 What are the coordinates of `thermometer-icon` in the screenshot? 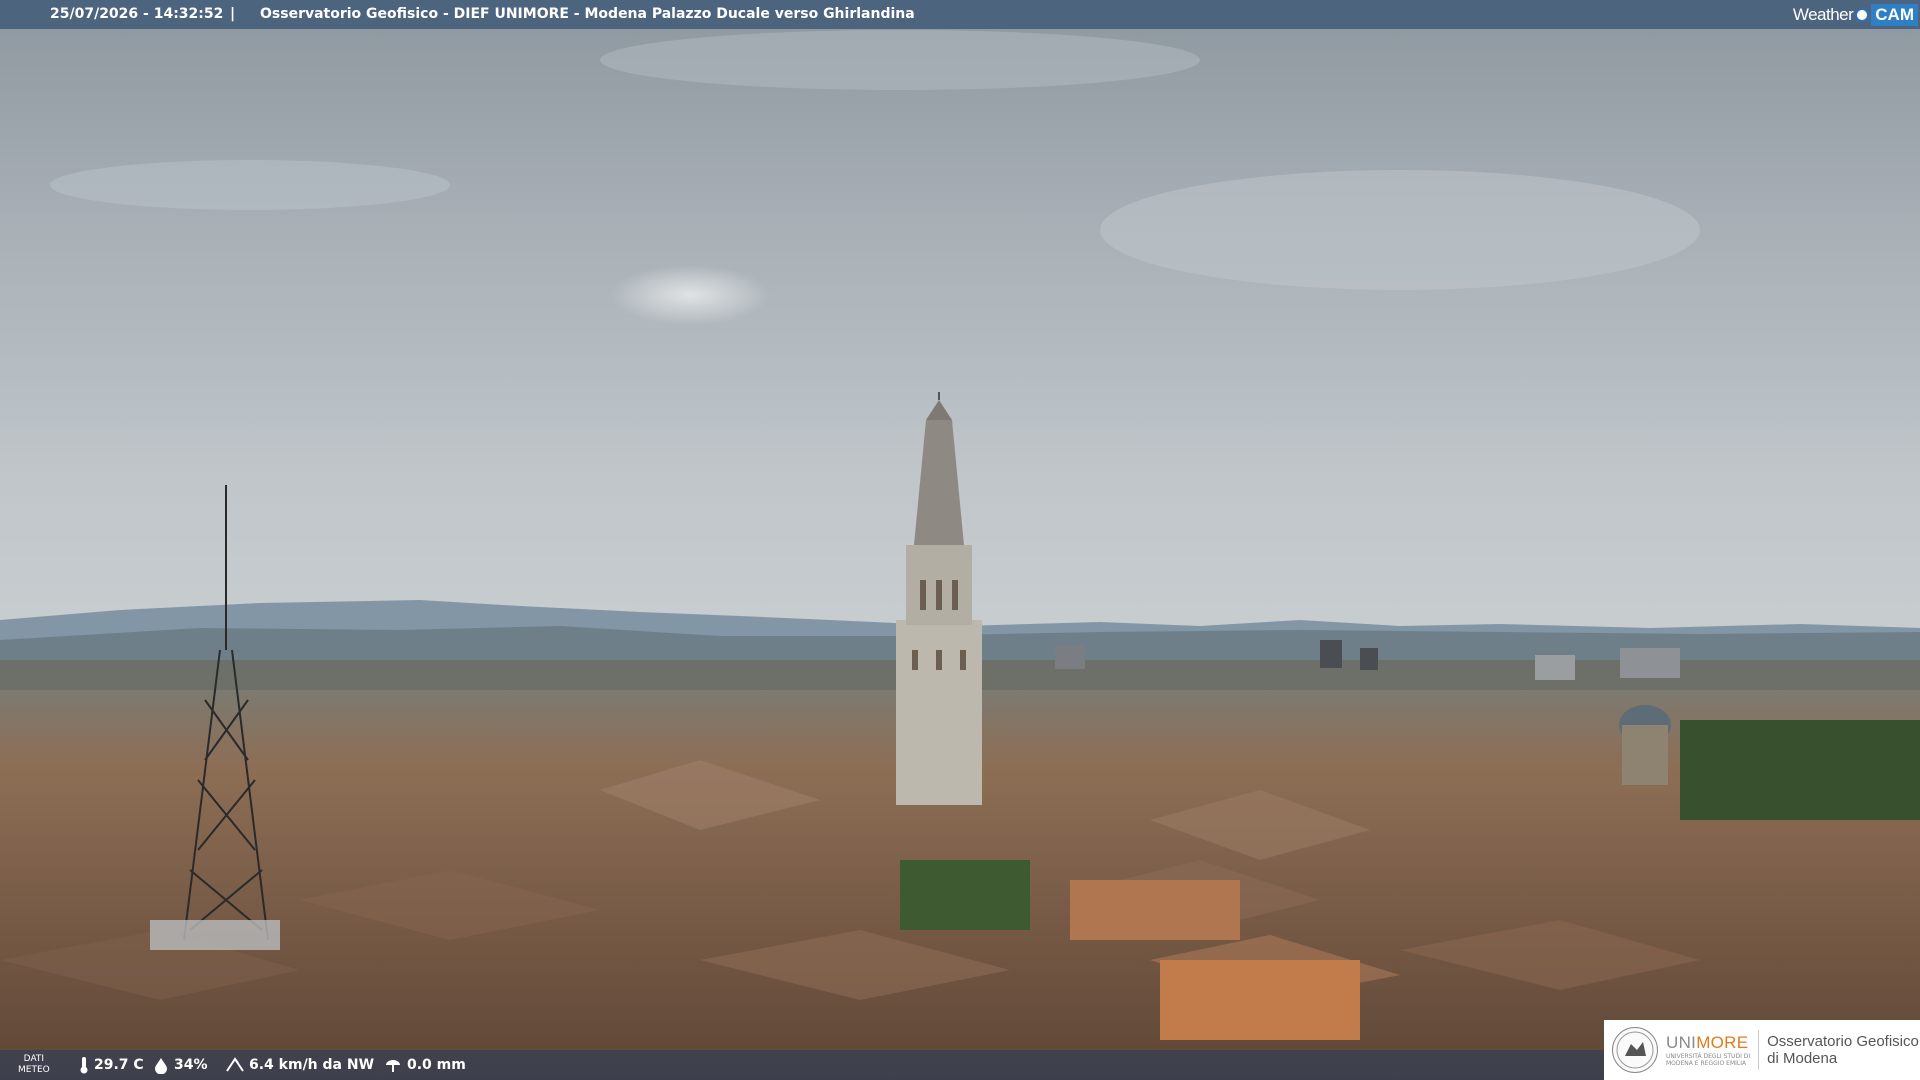 It's located at (84, 1065).